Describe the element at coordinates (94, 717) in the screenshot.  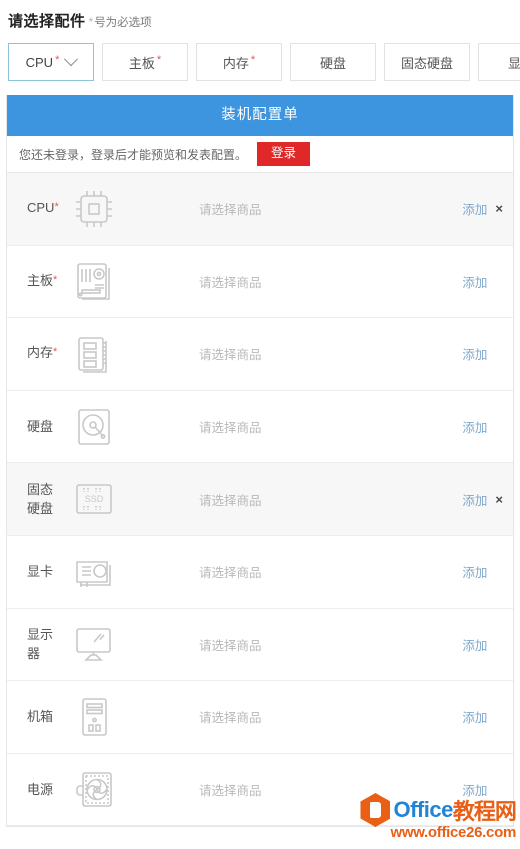
I see `pc-case-icon` at that location.